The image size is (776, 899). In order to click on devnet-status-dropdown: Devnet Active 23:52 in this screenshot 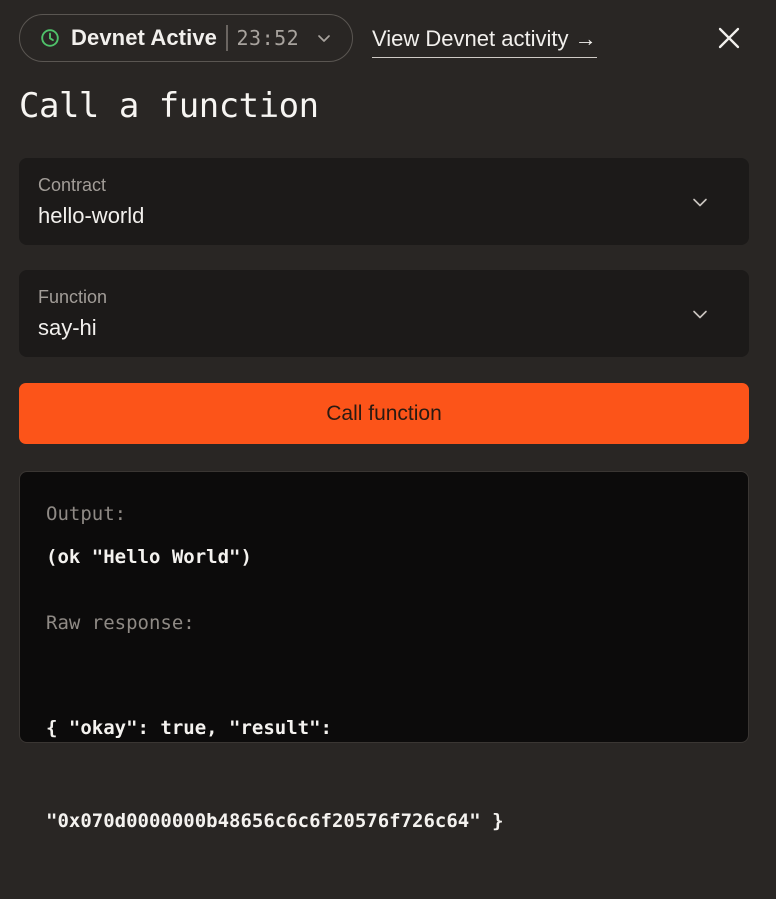, I will do `click(186, 38)`.